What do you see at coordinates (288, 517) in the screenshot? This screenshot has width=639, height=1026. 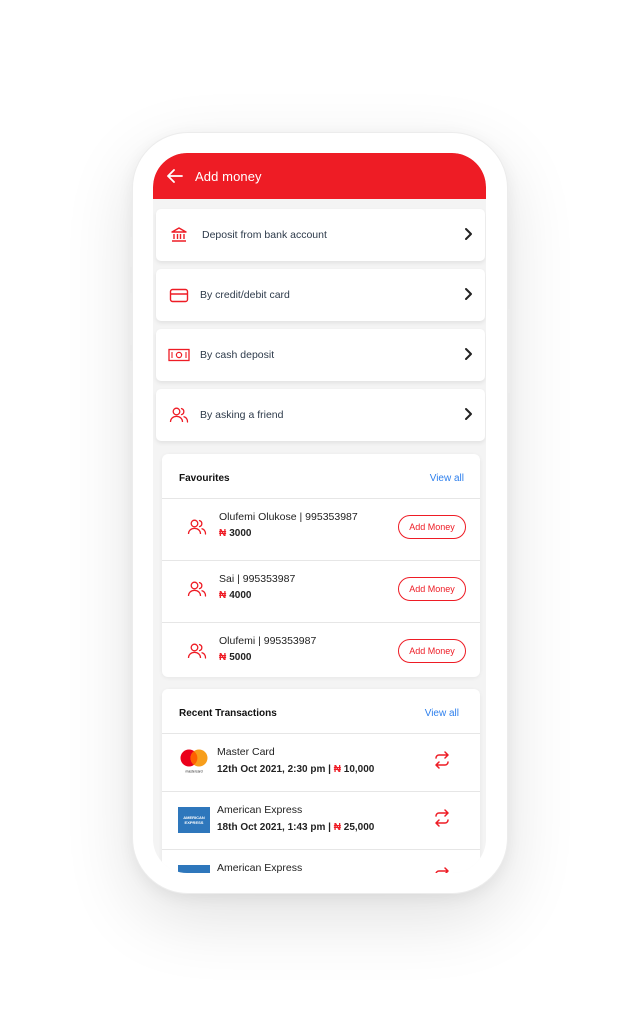 I see `favourite-name: Olufemi Olukose | 995353987` at bounding box center [288, 517].